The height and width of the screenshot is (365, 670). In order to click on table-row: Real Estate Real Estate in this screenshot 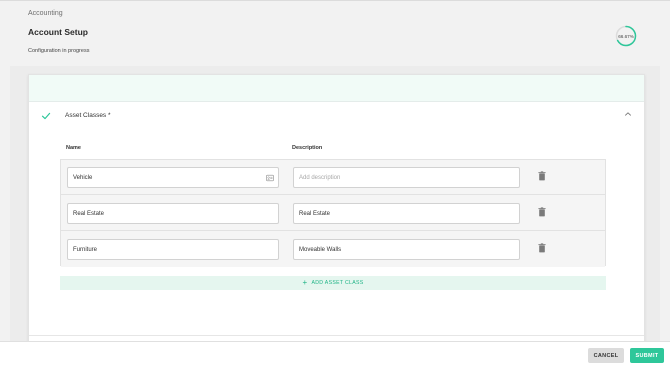, I will do `click(333, 213)`.